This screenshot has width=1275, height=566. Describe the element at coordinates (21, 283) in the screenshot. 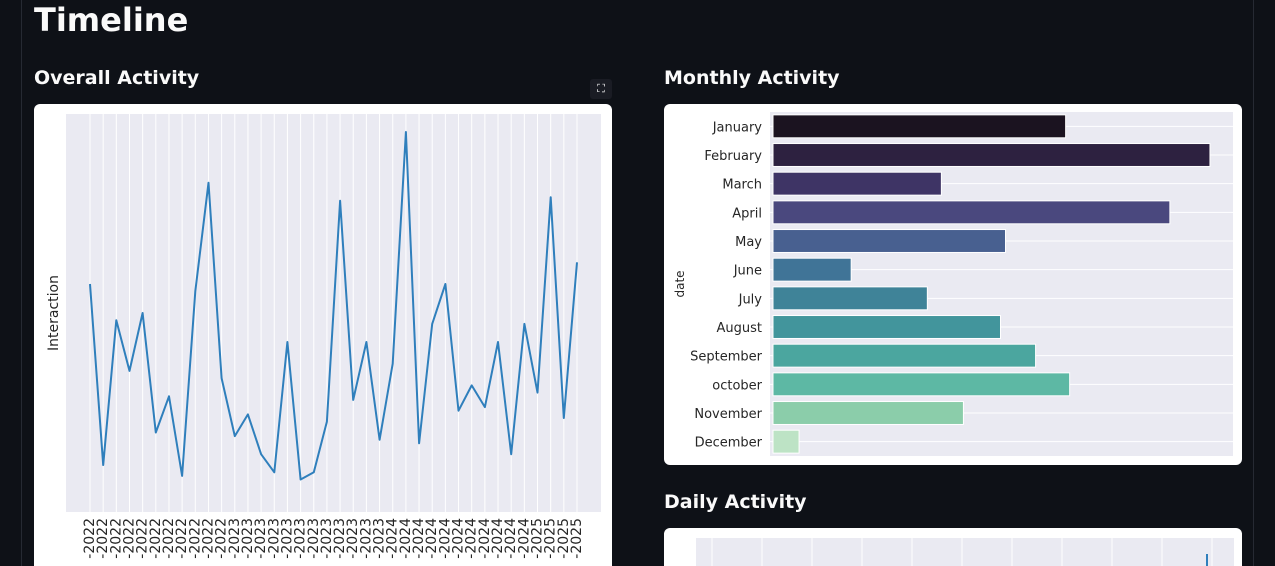

I see `main-frame-left-border` at that location.